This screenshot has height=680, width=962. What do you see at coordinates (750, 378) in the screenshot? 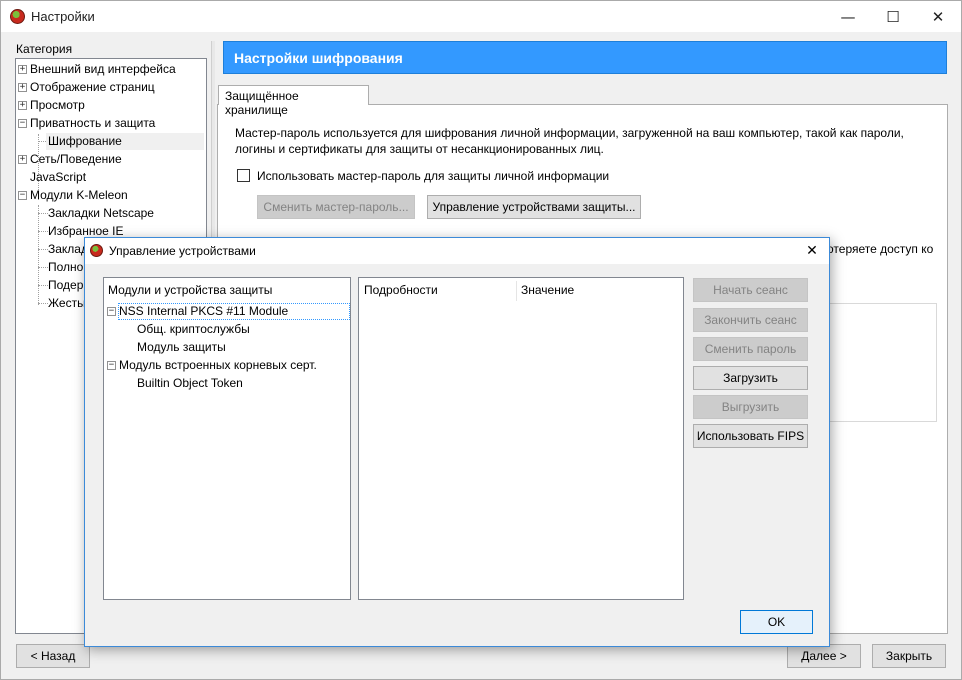
I see `load-button: Загрузить` at bounding box center [750, 378].